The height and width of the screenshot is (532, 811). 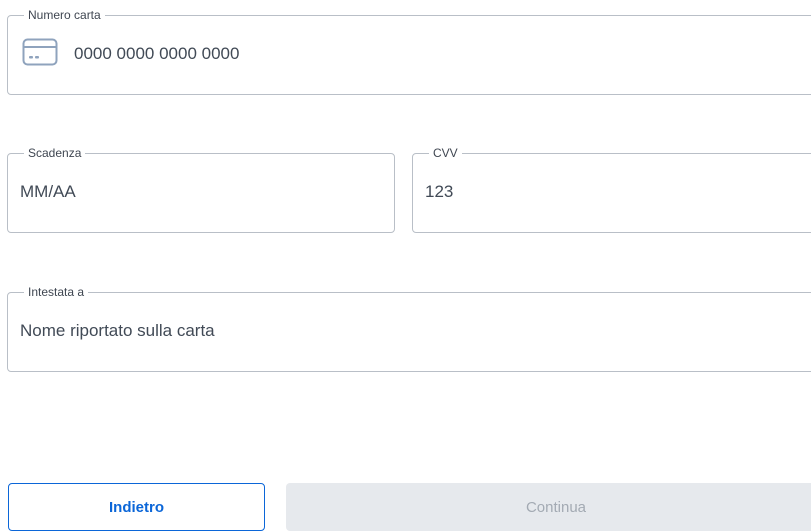 What do you see at coordinates (64, 15) in the screenshot?
I see `card-number-label: Numero carta` at bounding box center [64, 15].